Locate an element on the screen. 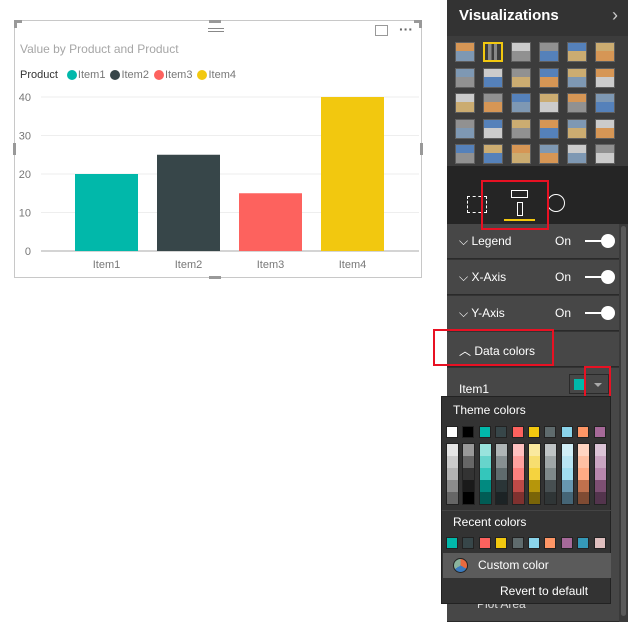 The height and width of the screenshot is (622, 628). bar-item1 is located at coordinates (106, 212).